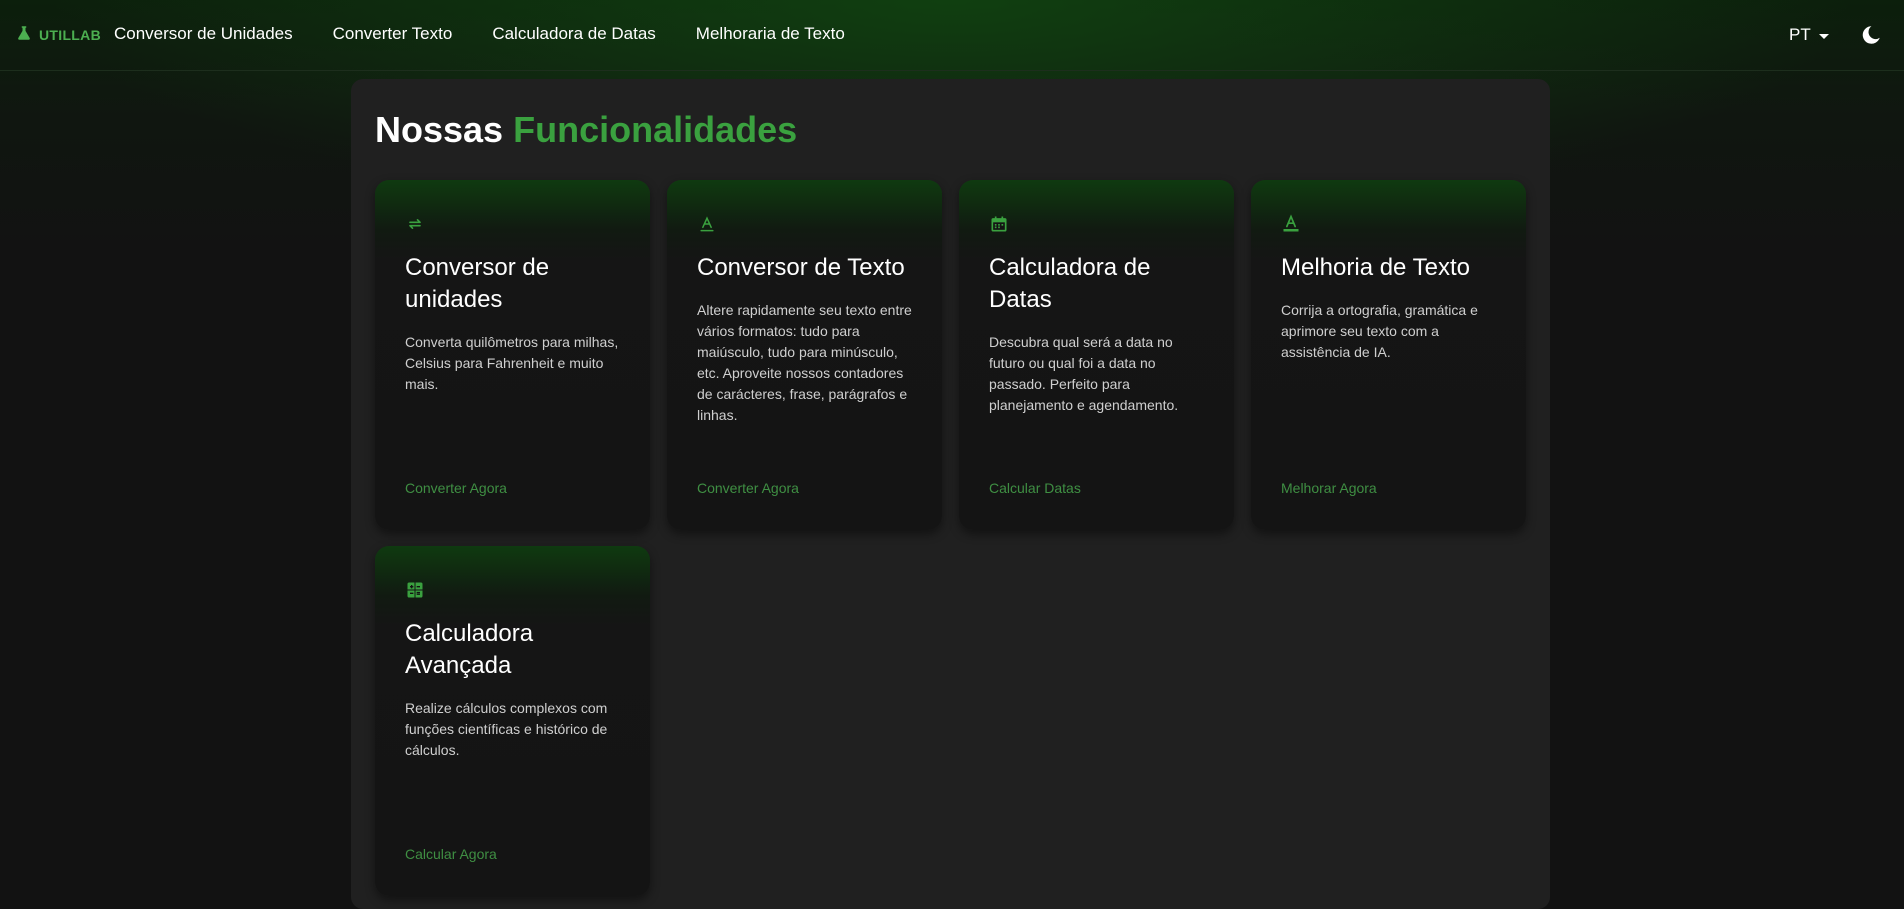 The width and height of the screenshot is (1904, 909). Describe the element at coordinates (801, 267) in the screenshot. I see `card-title: Conversor de Texto` at that location.